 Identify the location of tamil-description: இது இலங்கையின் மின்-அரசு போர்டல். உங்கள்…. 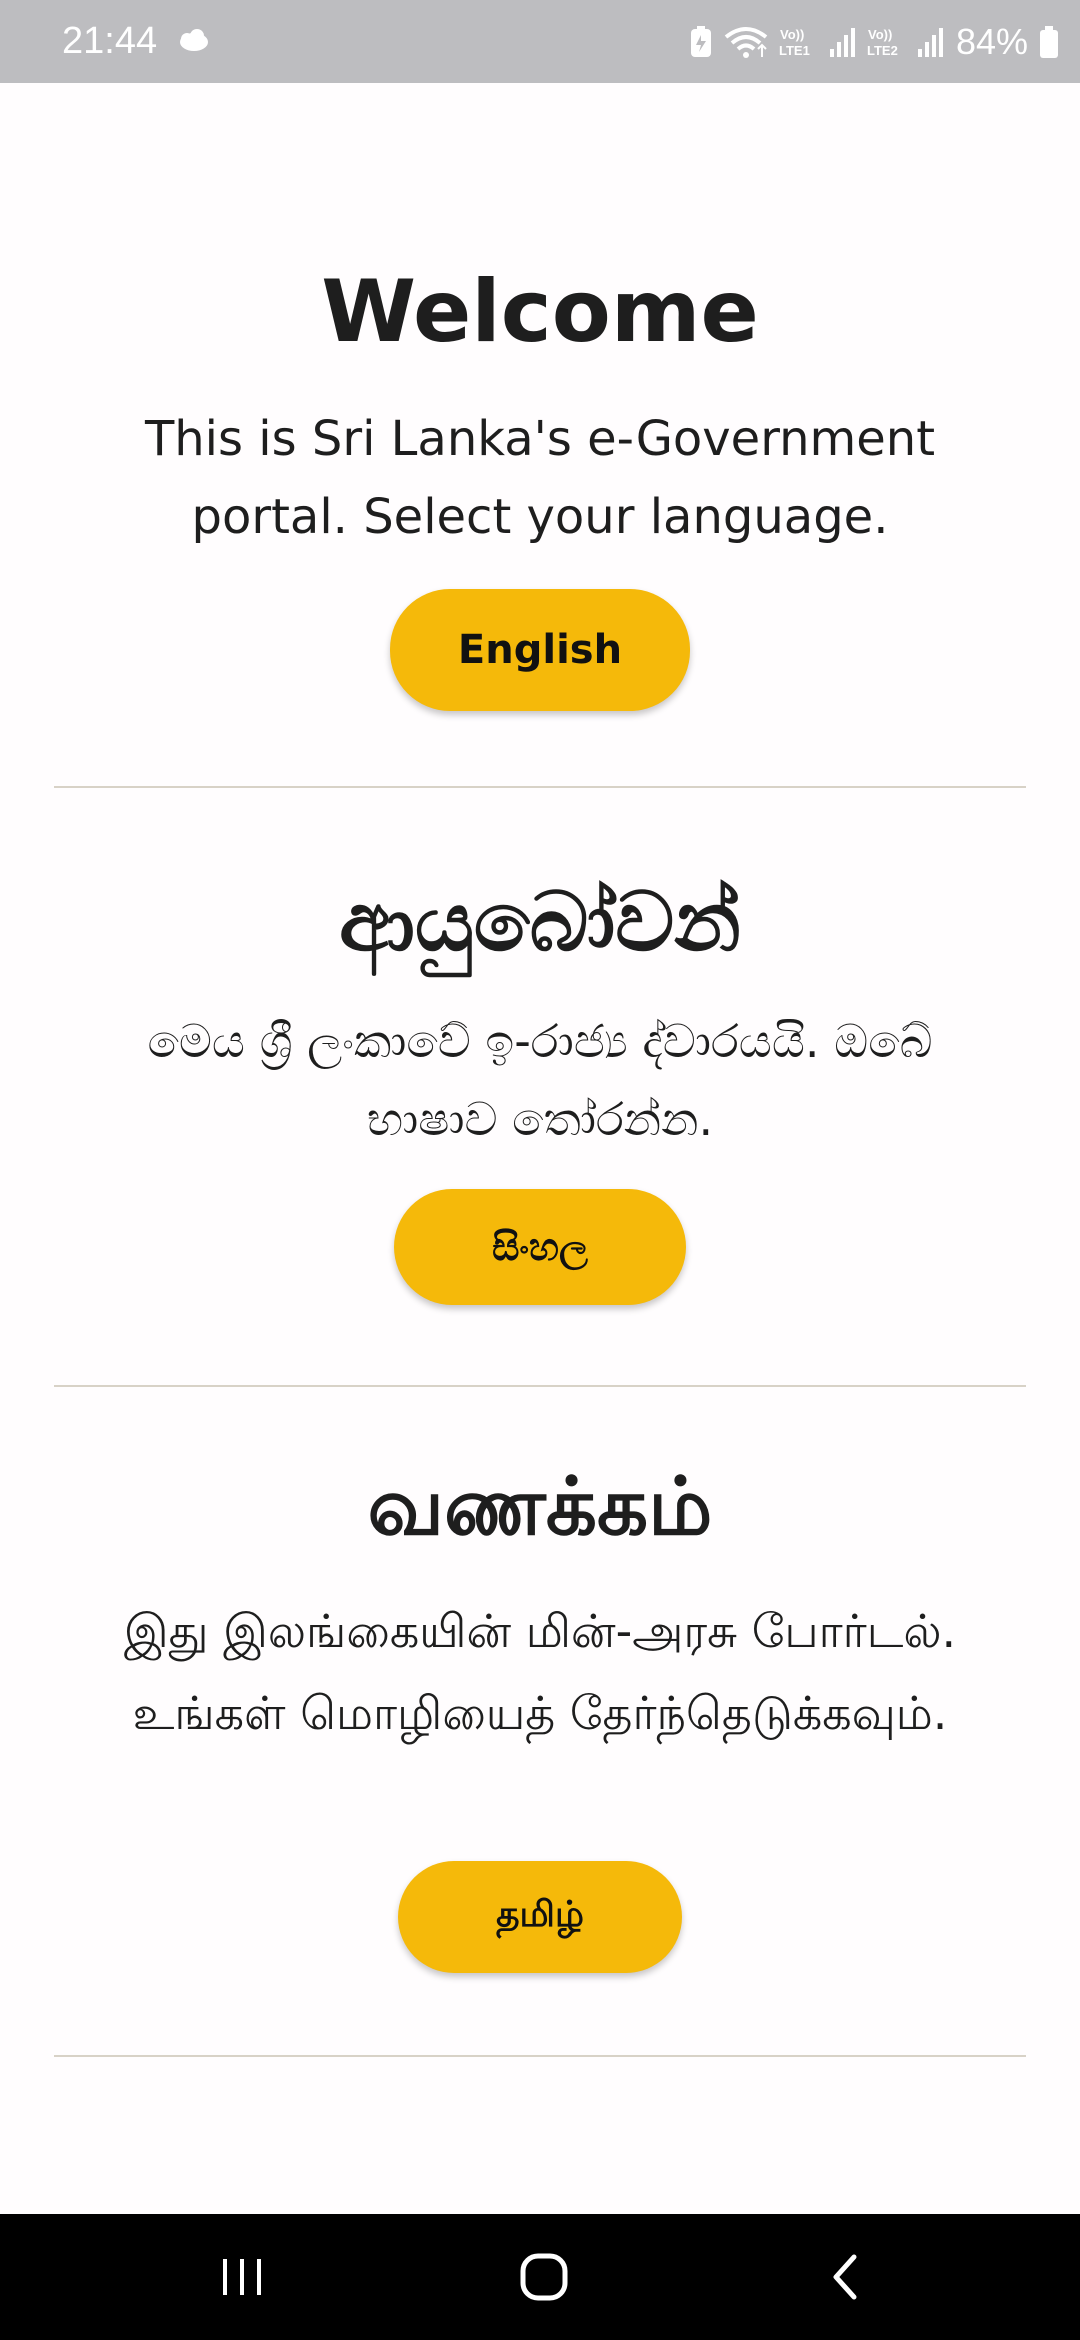
(540, 1672).